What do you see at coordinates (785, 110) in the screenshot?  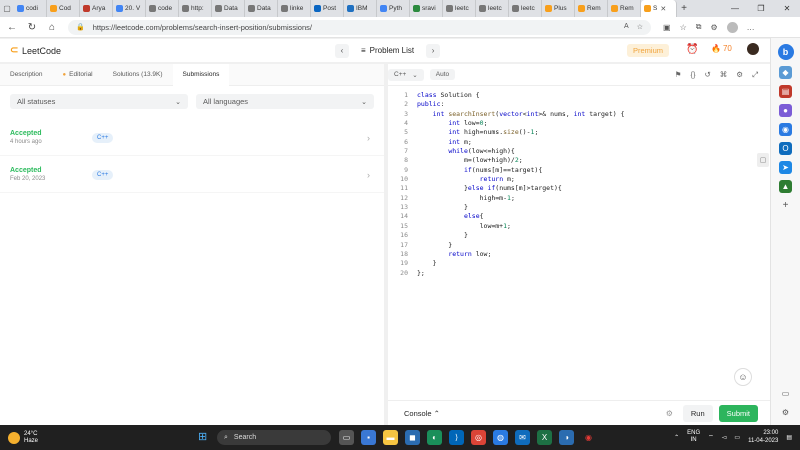 I see `people-icon: ●` at bounding box center [785, 110].